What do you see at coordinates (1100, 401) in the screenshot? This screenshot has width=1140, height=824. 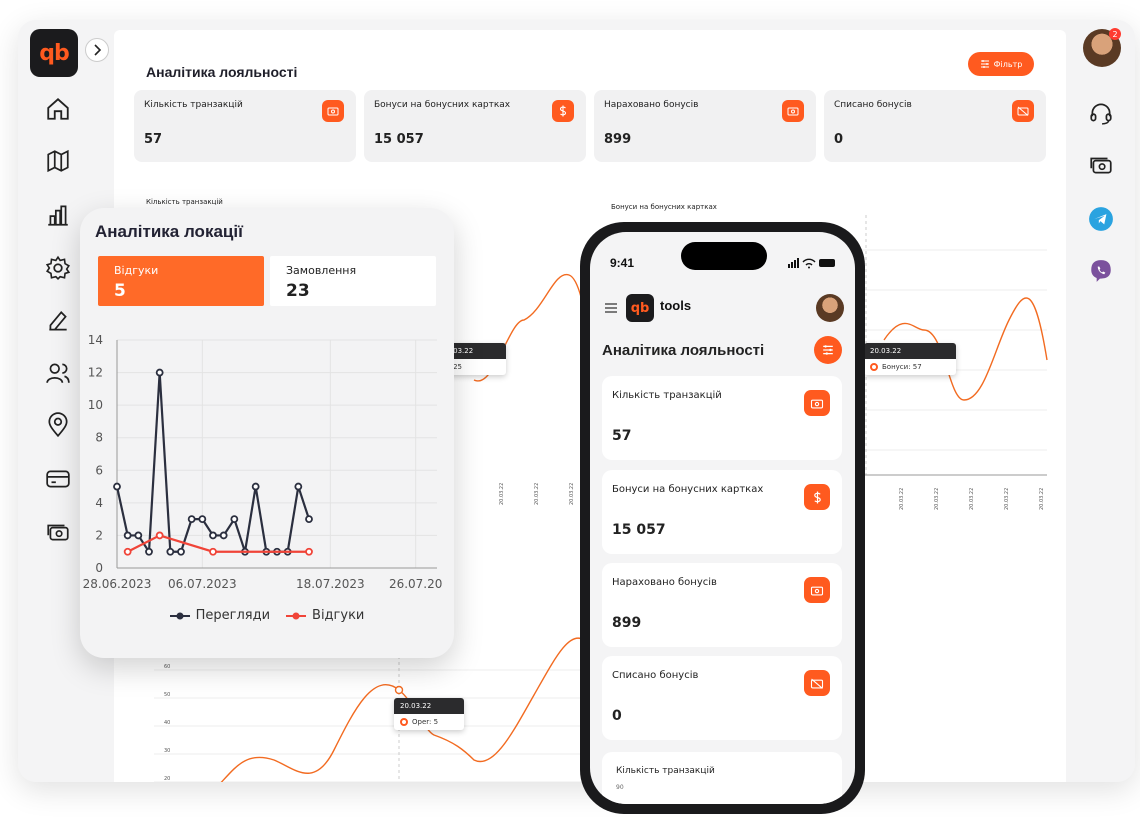 I see `right-bar: 2` at bounding box center [1100, 401].